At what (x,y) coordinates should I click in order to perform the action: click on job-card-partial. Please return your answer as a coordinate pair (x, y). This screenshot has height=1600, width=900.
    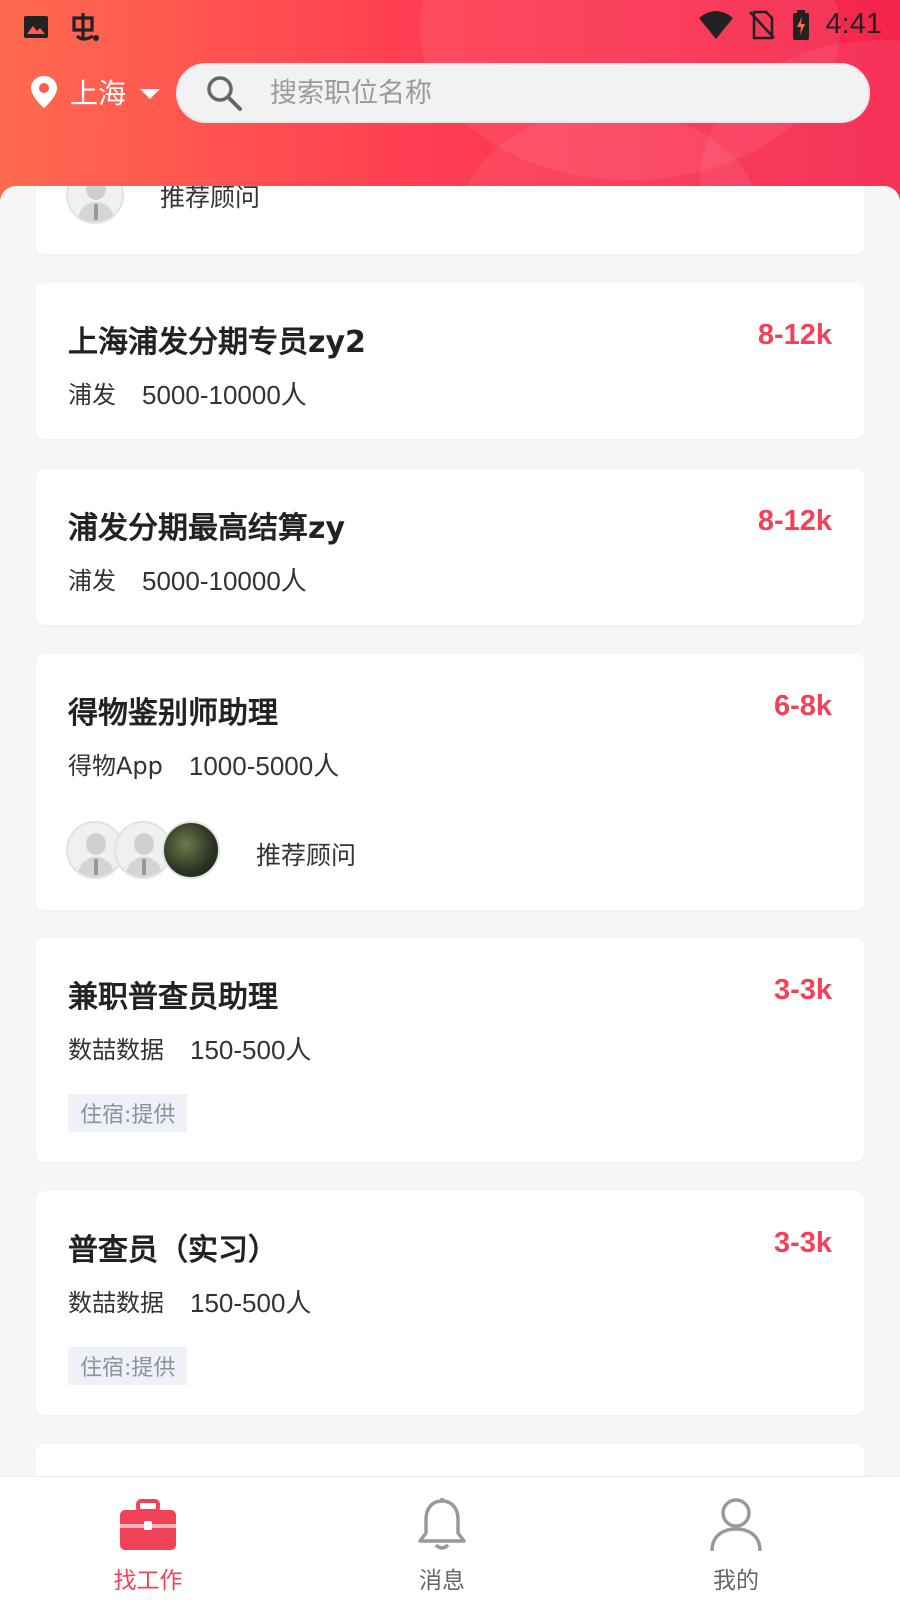
    Looking at the image, I should click on (450, 1460).